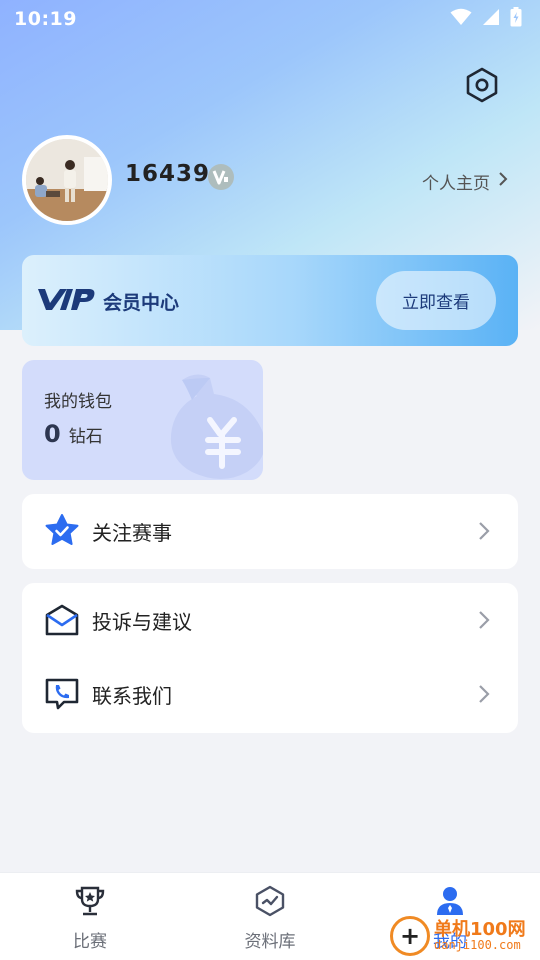 The width and height of the screenshot is (540, 960). I want to click on tab-label-library: 资料库, so click(270, 942).